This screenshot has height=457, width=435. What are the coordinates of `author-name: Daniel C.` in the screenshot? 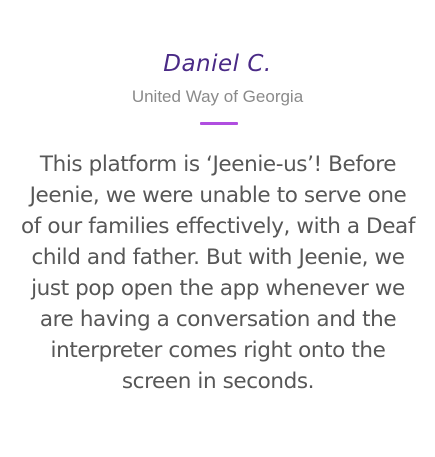 It's located at (217, 64).